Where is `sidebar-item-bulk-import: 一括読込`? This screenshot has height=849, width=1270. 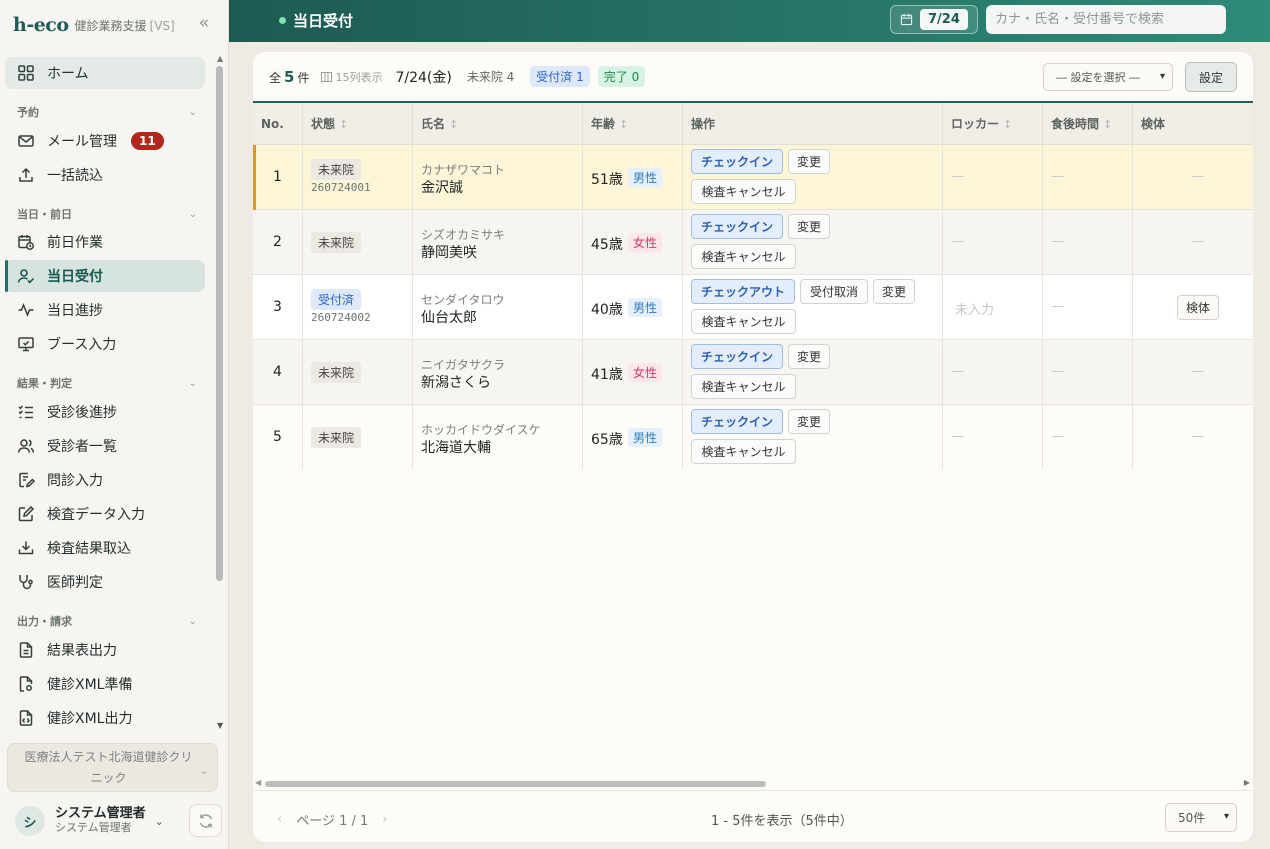 sidebar-item-bulk-import: 一括読込 is located at coordinates (105, 175).